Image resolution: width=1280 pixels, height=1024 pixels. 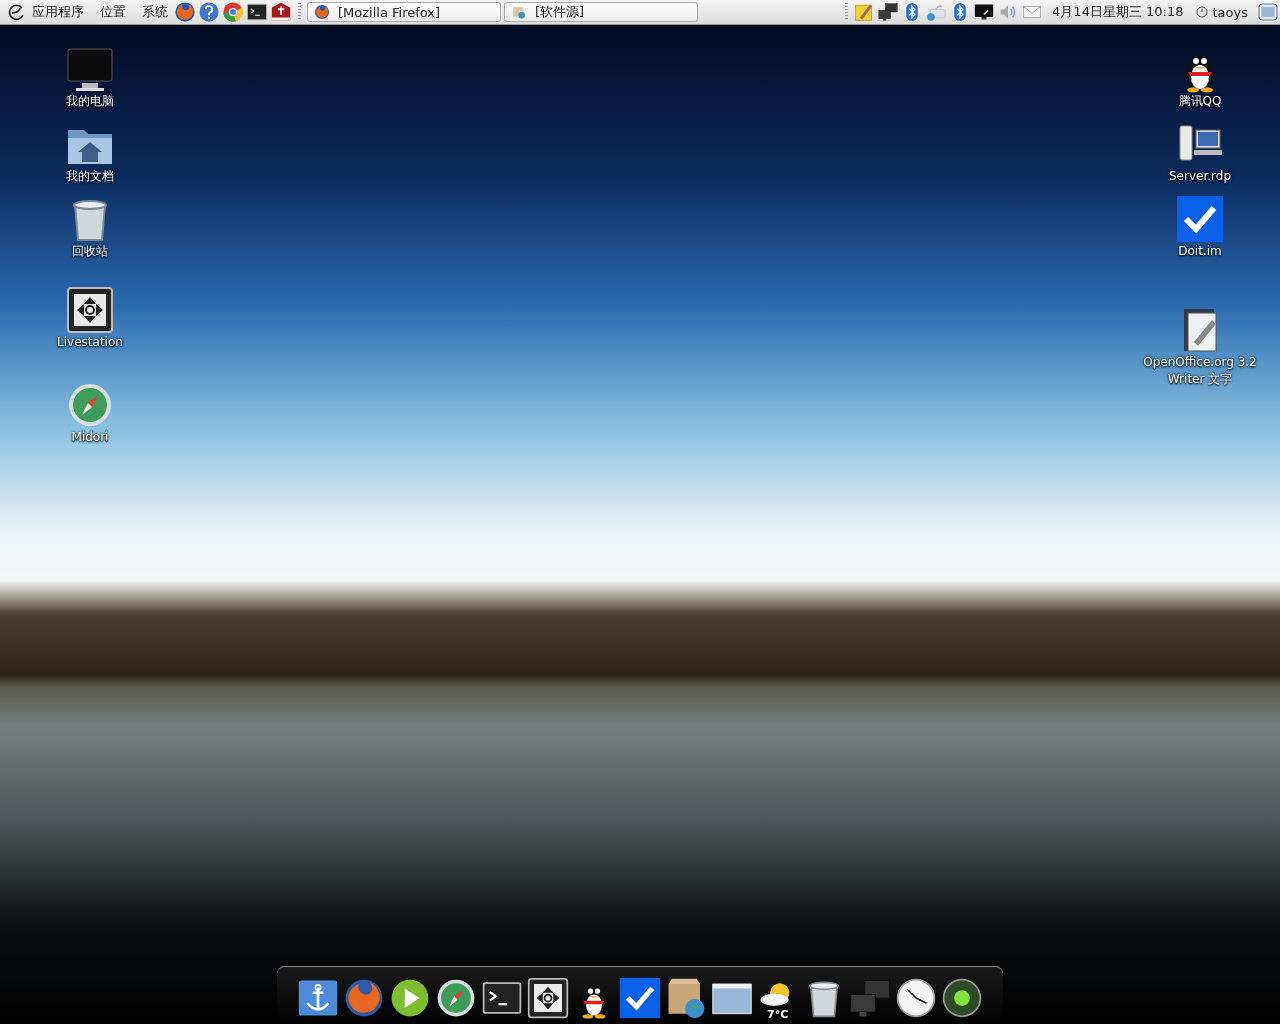 What do you see at coordinates (404, 12) in the screenshot?
I see `taskbar-button: [Mozilla Firefox]` at bounding box center [404, 12].